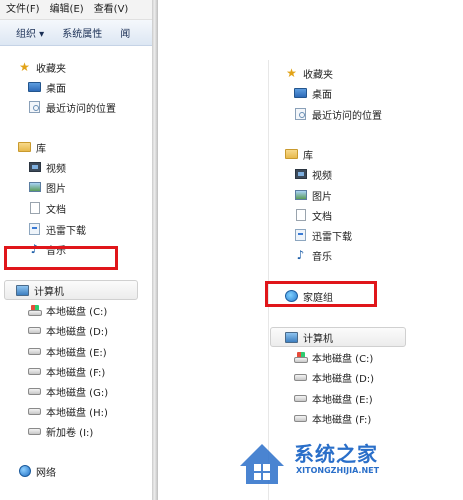 The image size is (463, 500). Describe the element at coordinates (125, 32) in the screenshot. I see `toolbar-overflow-button: 闻` at that location.